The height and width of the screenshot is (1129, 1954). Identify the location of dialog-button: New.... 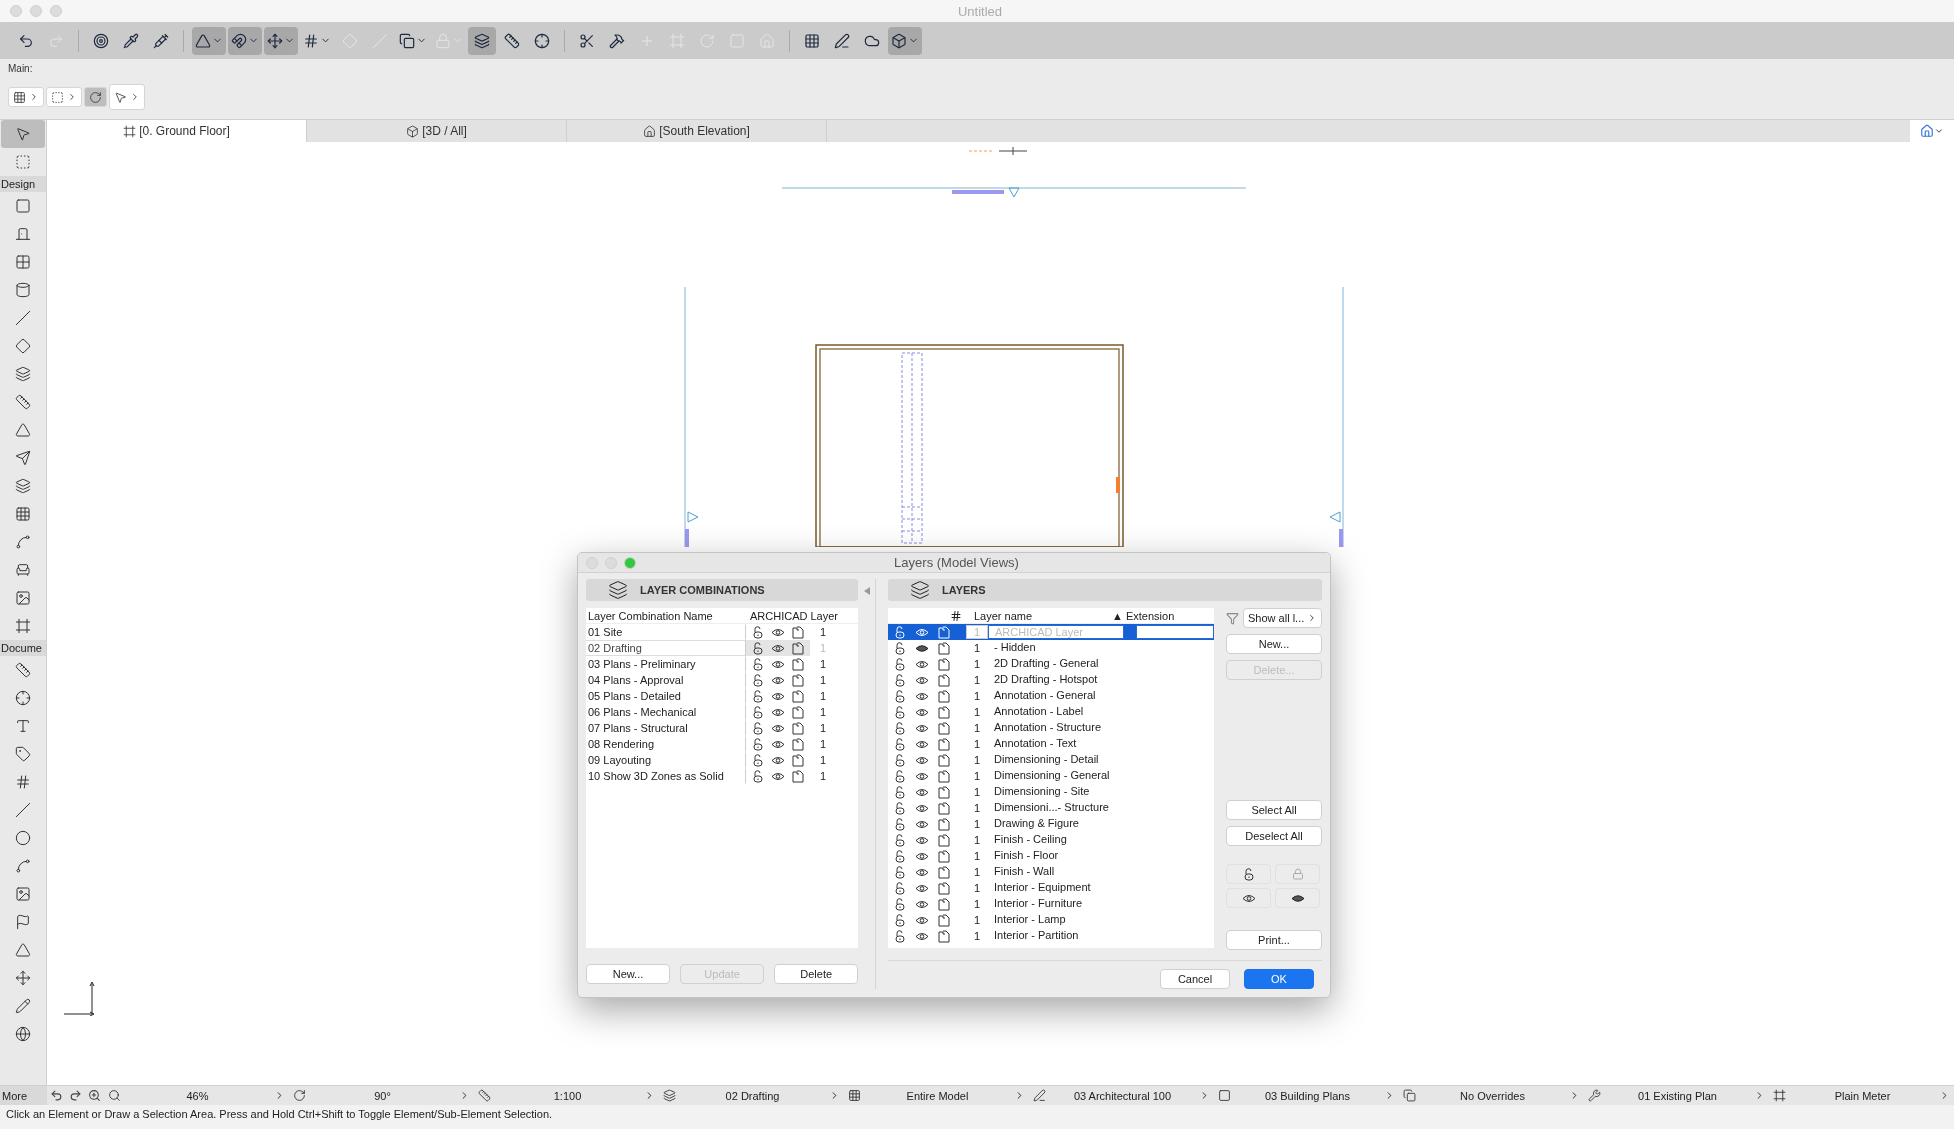
(1274, 644).